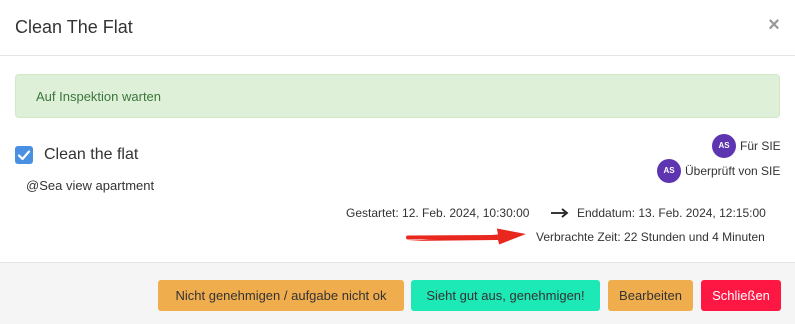 The image size is (795, 324). What do you see at coordinates (505, 295) in the screenshot?
I see `approve-button: Sieht gut aus, genehmigen!` at bounding box center [505, 295].